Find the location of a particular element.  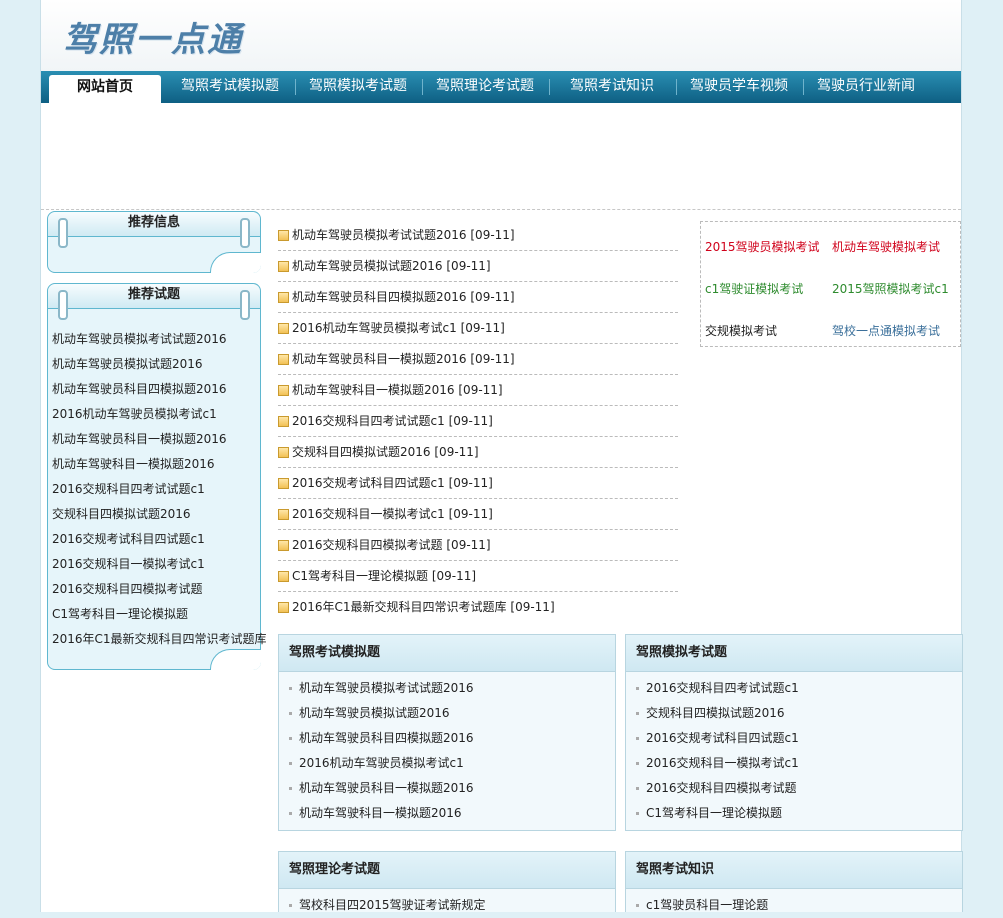

panel-link: C1驾考科目一理论模拟题 is located at coordinates (799, 813).